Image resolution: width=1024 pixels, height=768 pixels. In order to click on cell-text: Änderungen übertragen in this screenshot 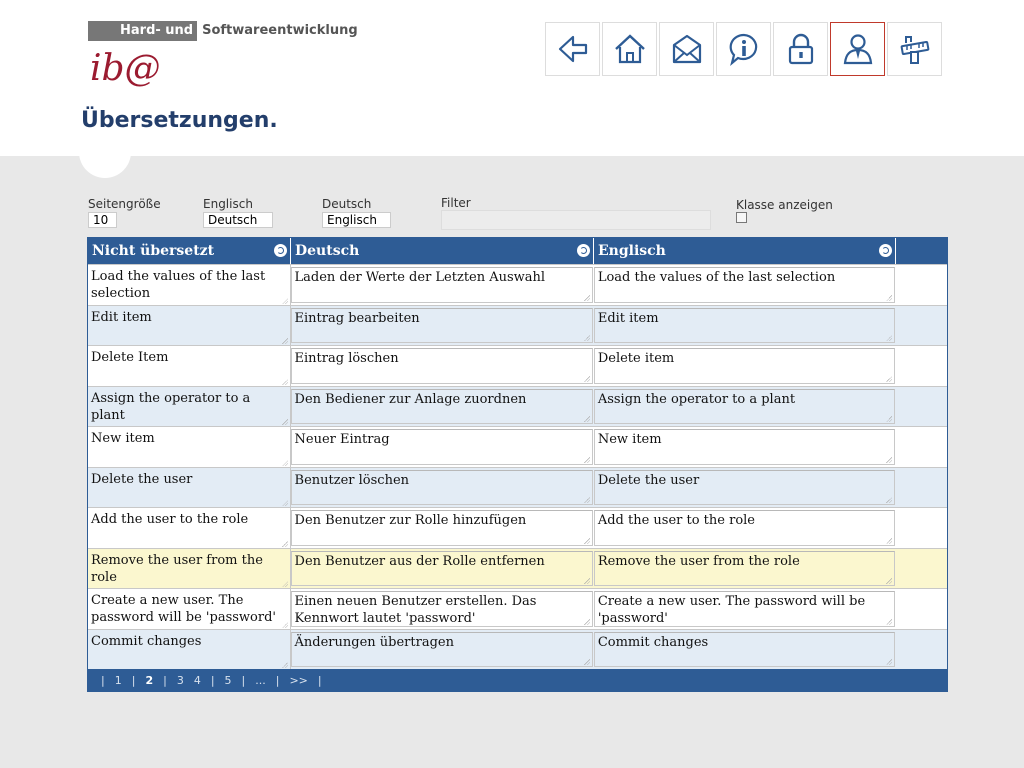, I will do `click(374, 642)`.